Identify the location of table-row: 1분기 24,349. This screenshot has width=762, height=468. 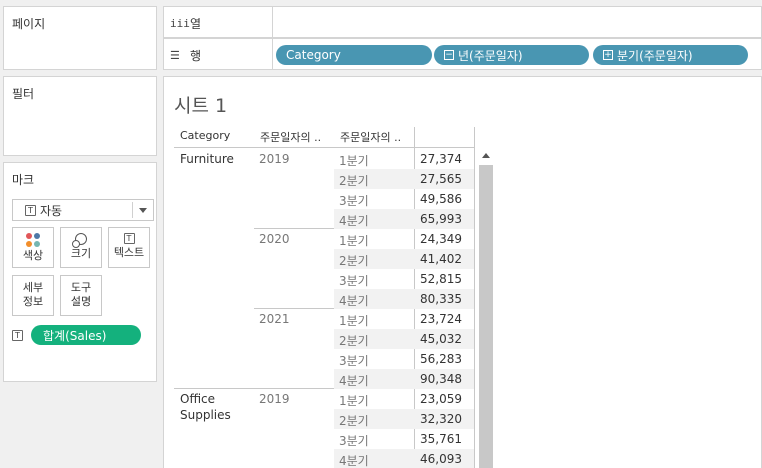
(404, 239).